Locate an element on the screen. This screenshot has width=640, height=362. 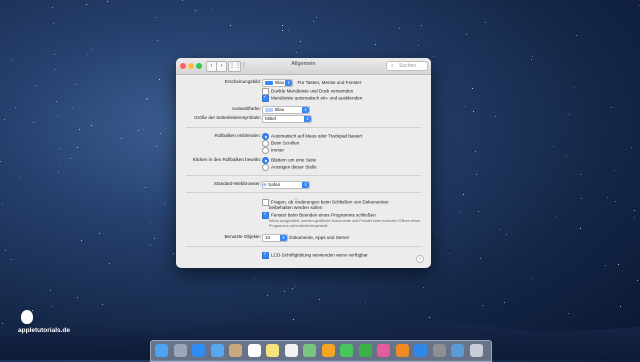
recent-items-value: 10 is located at coordinates (268, 237).